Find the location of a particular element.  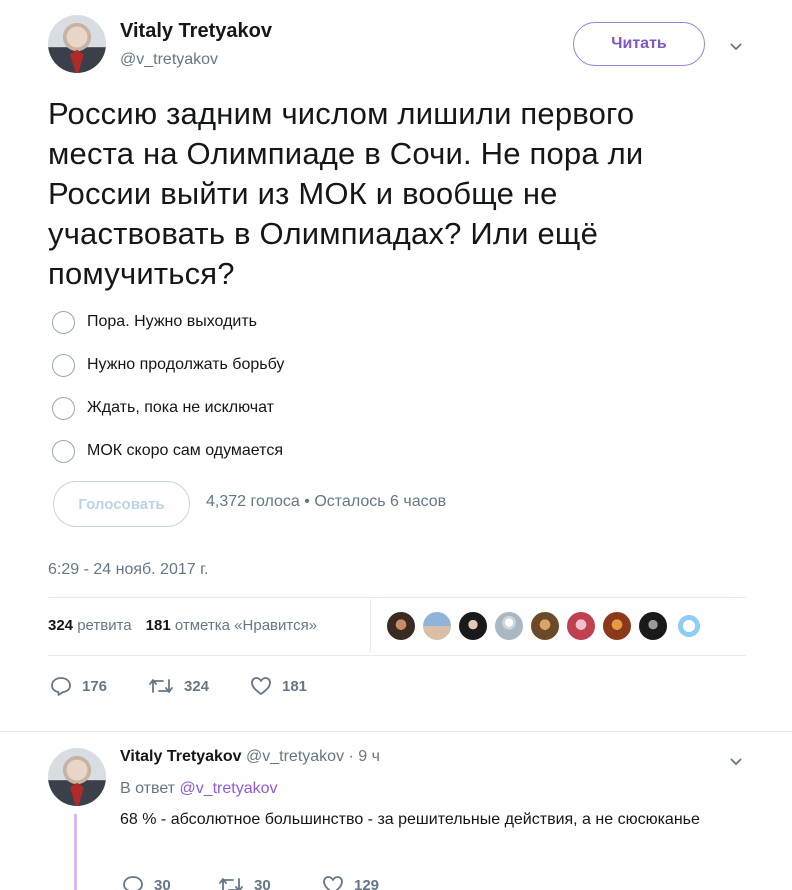

likes-stat-label: отметка «Нравится» is located at coordinates (246, 625).